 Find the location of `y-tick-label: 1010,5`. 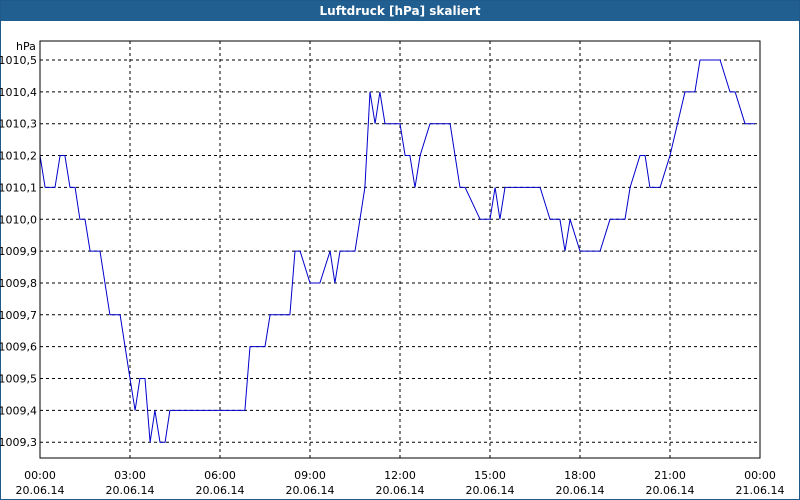

y-tick-label: 1010,5 is located at coordinates (18, 60).